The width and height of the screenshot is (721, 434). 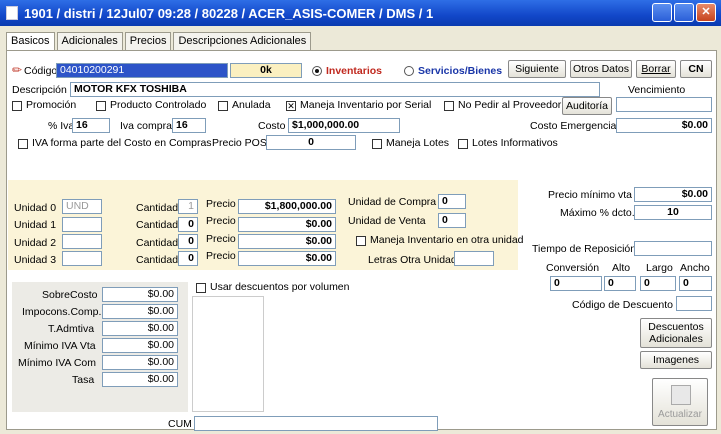 What do you see at coordinates (537, 69) in the screenshot?
I see `siguiente-button: Siguiente` at bounding box center [537, 69].